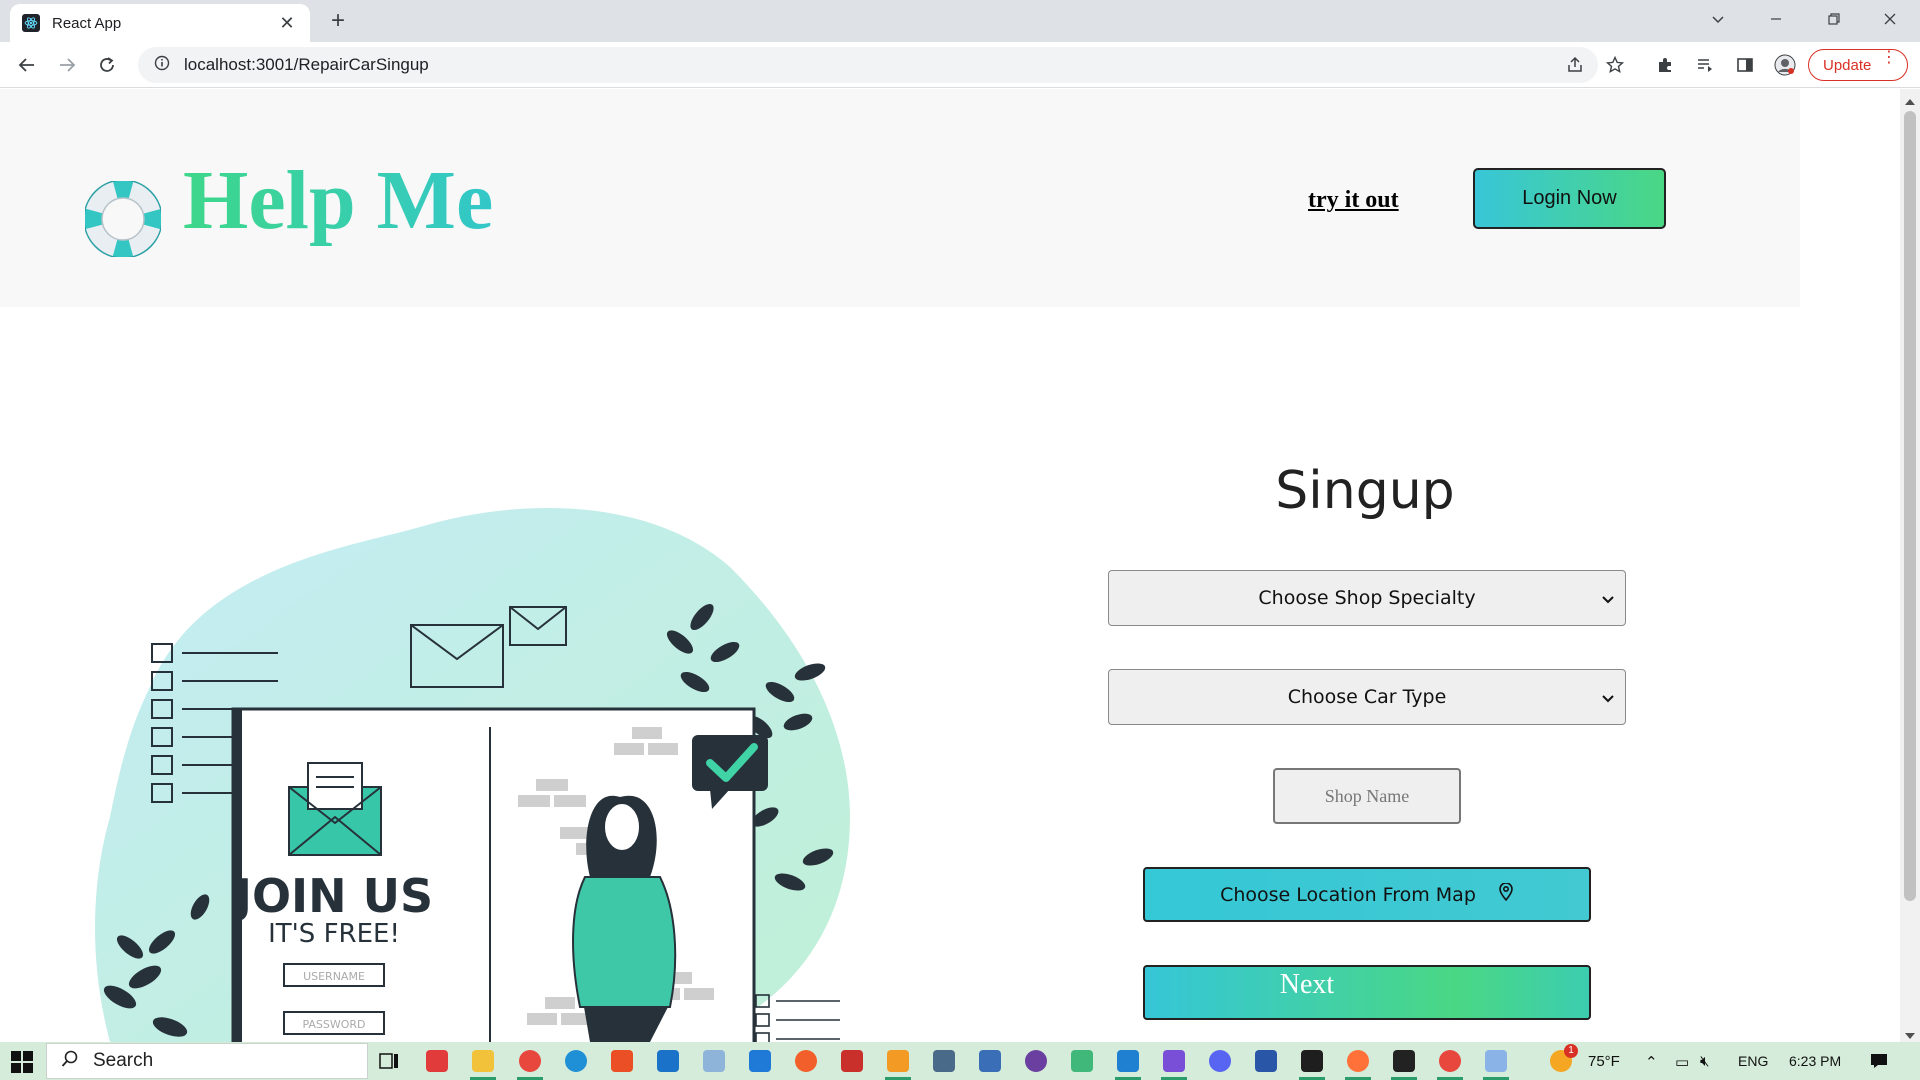  Describe the element at coordinates (960, 1061) in the screenshot. I see `windows-taskbar: Search 1 75°F ⌃ ▭ 🔇︎ ENG 6:23 PM` at that location.